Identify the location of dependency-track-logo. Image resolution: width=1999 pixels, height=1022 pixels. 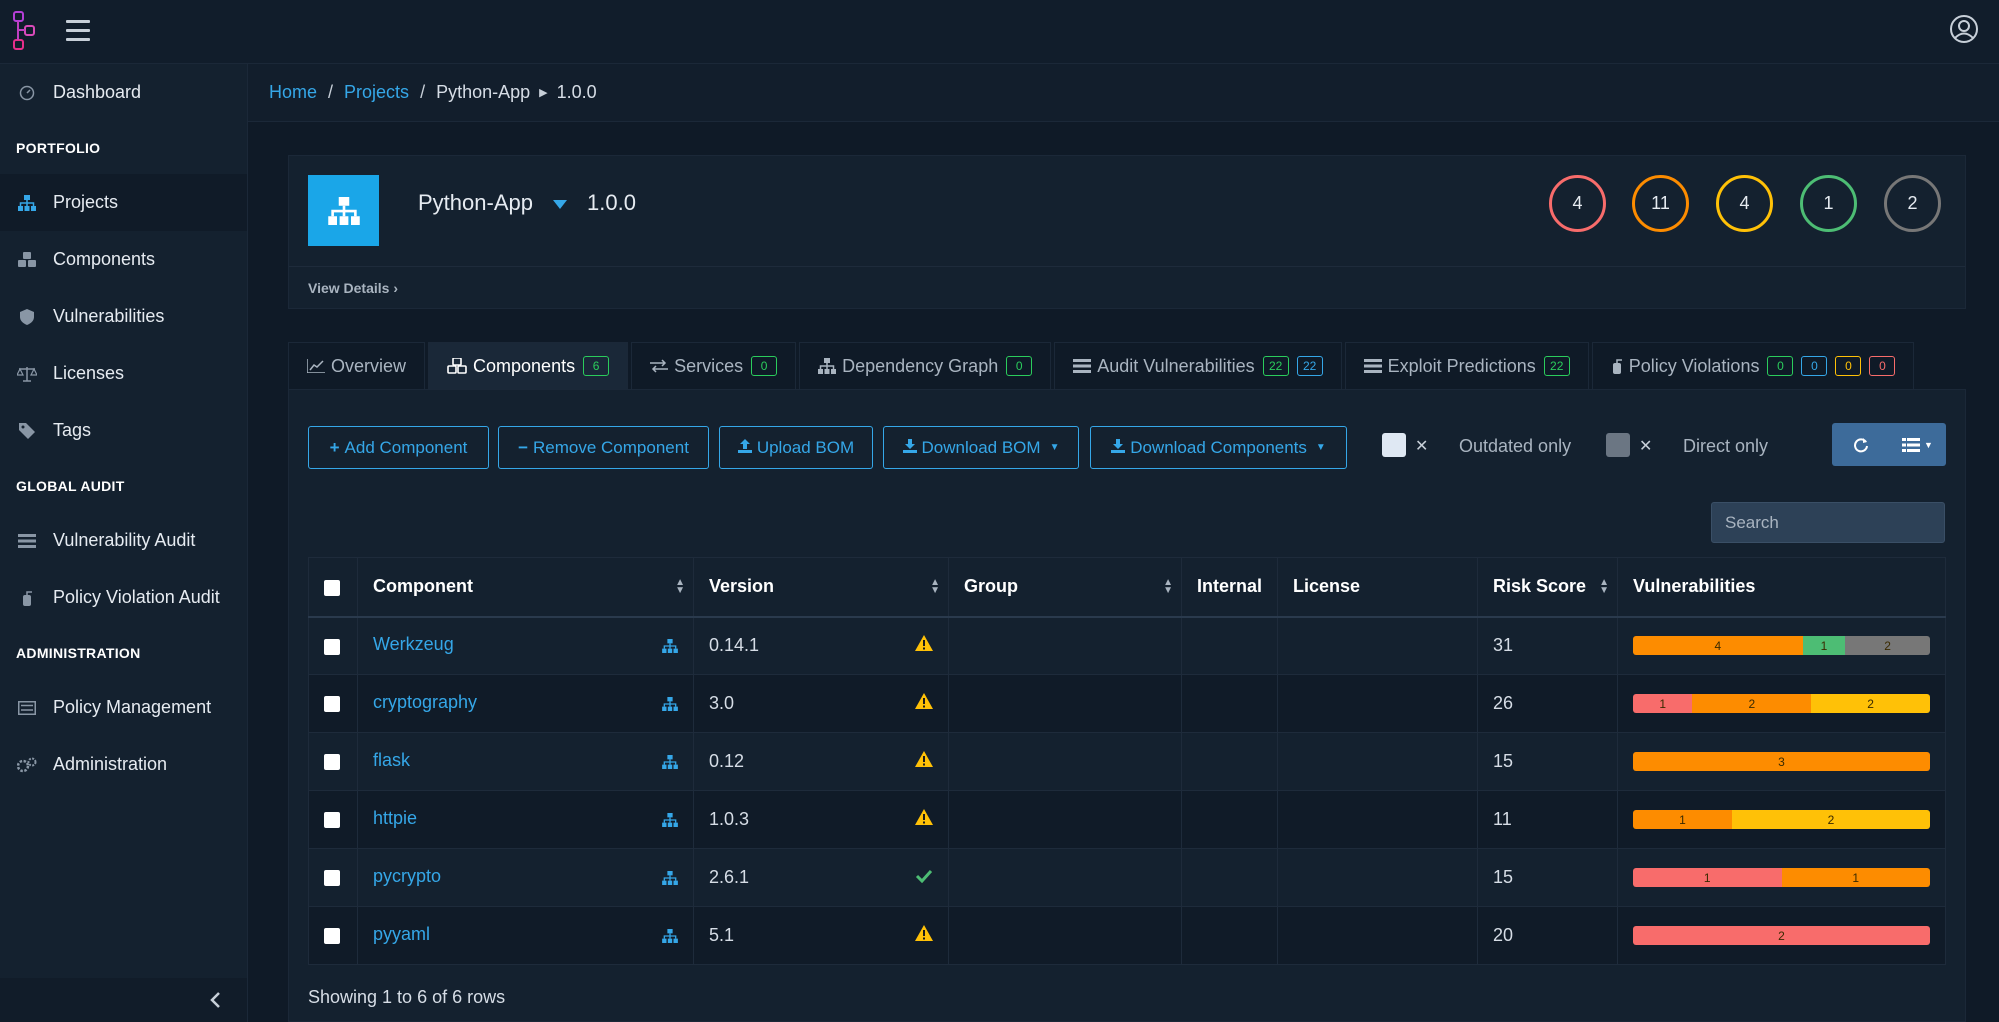
(27, 31).